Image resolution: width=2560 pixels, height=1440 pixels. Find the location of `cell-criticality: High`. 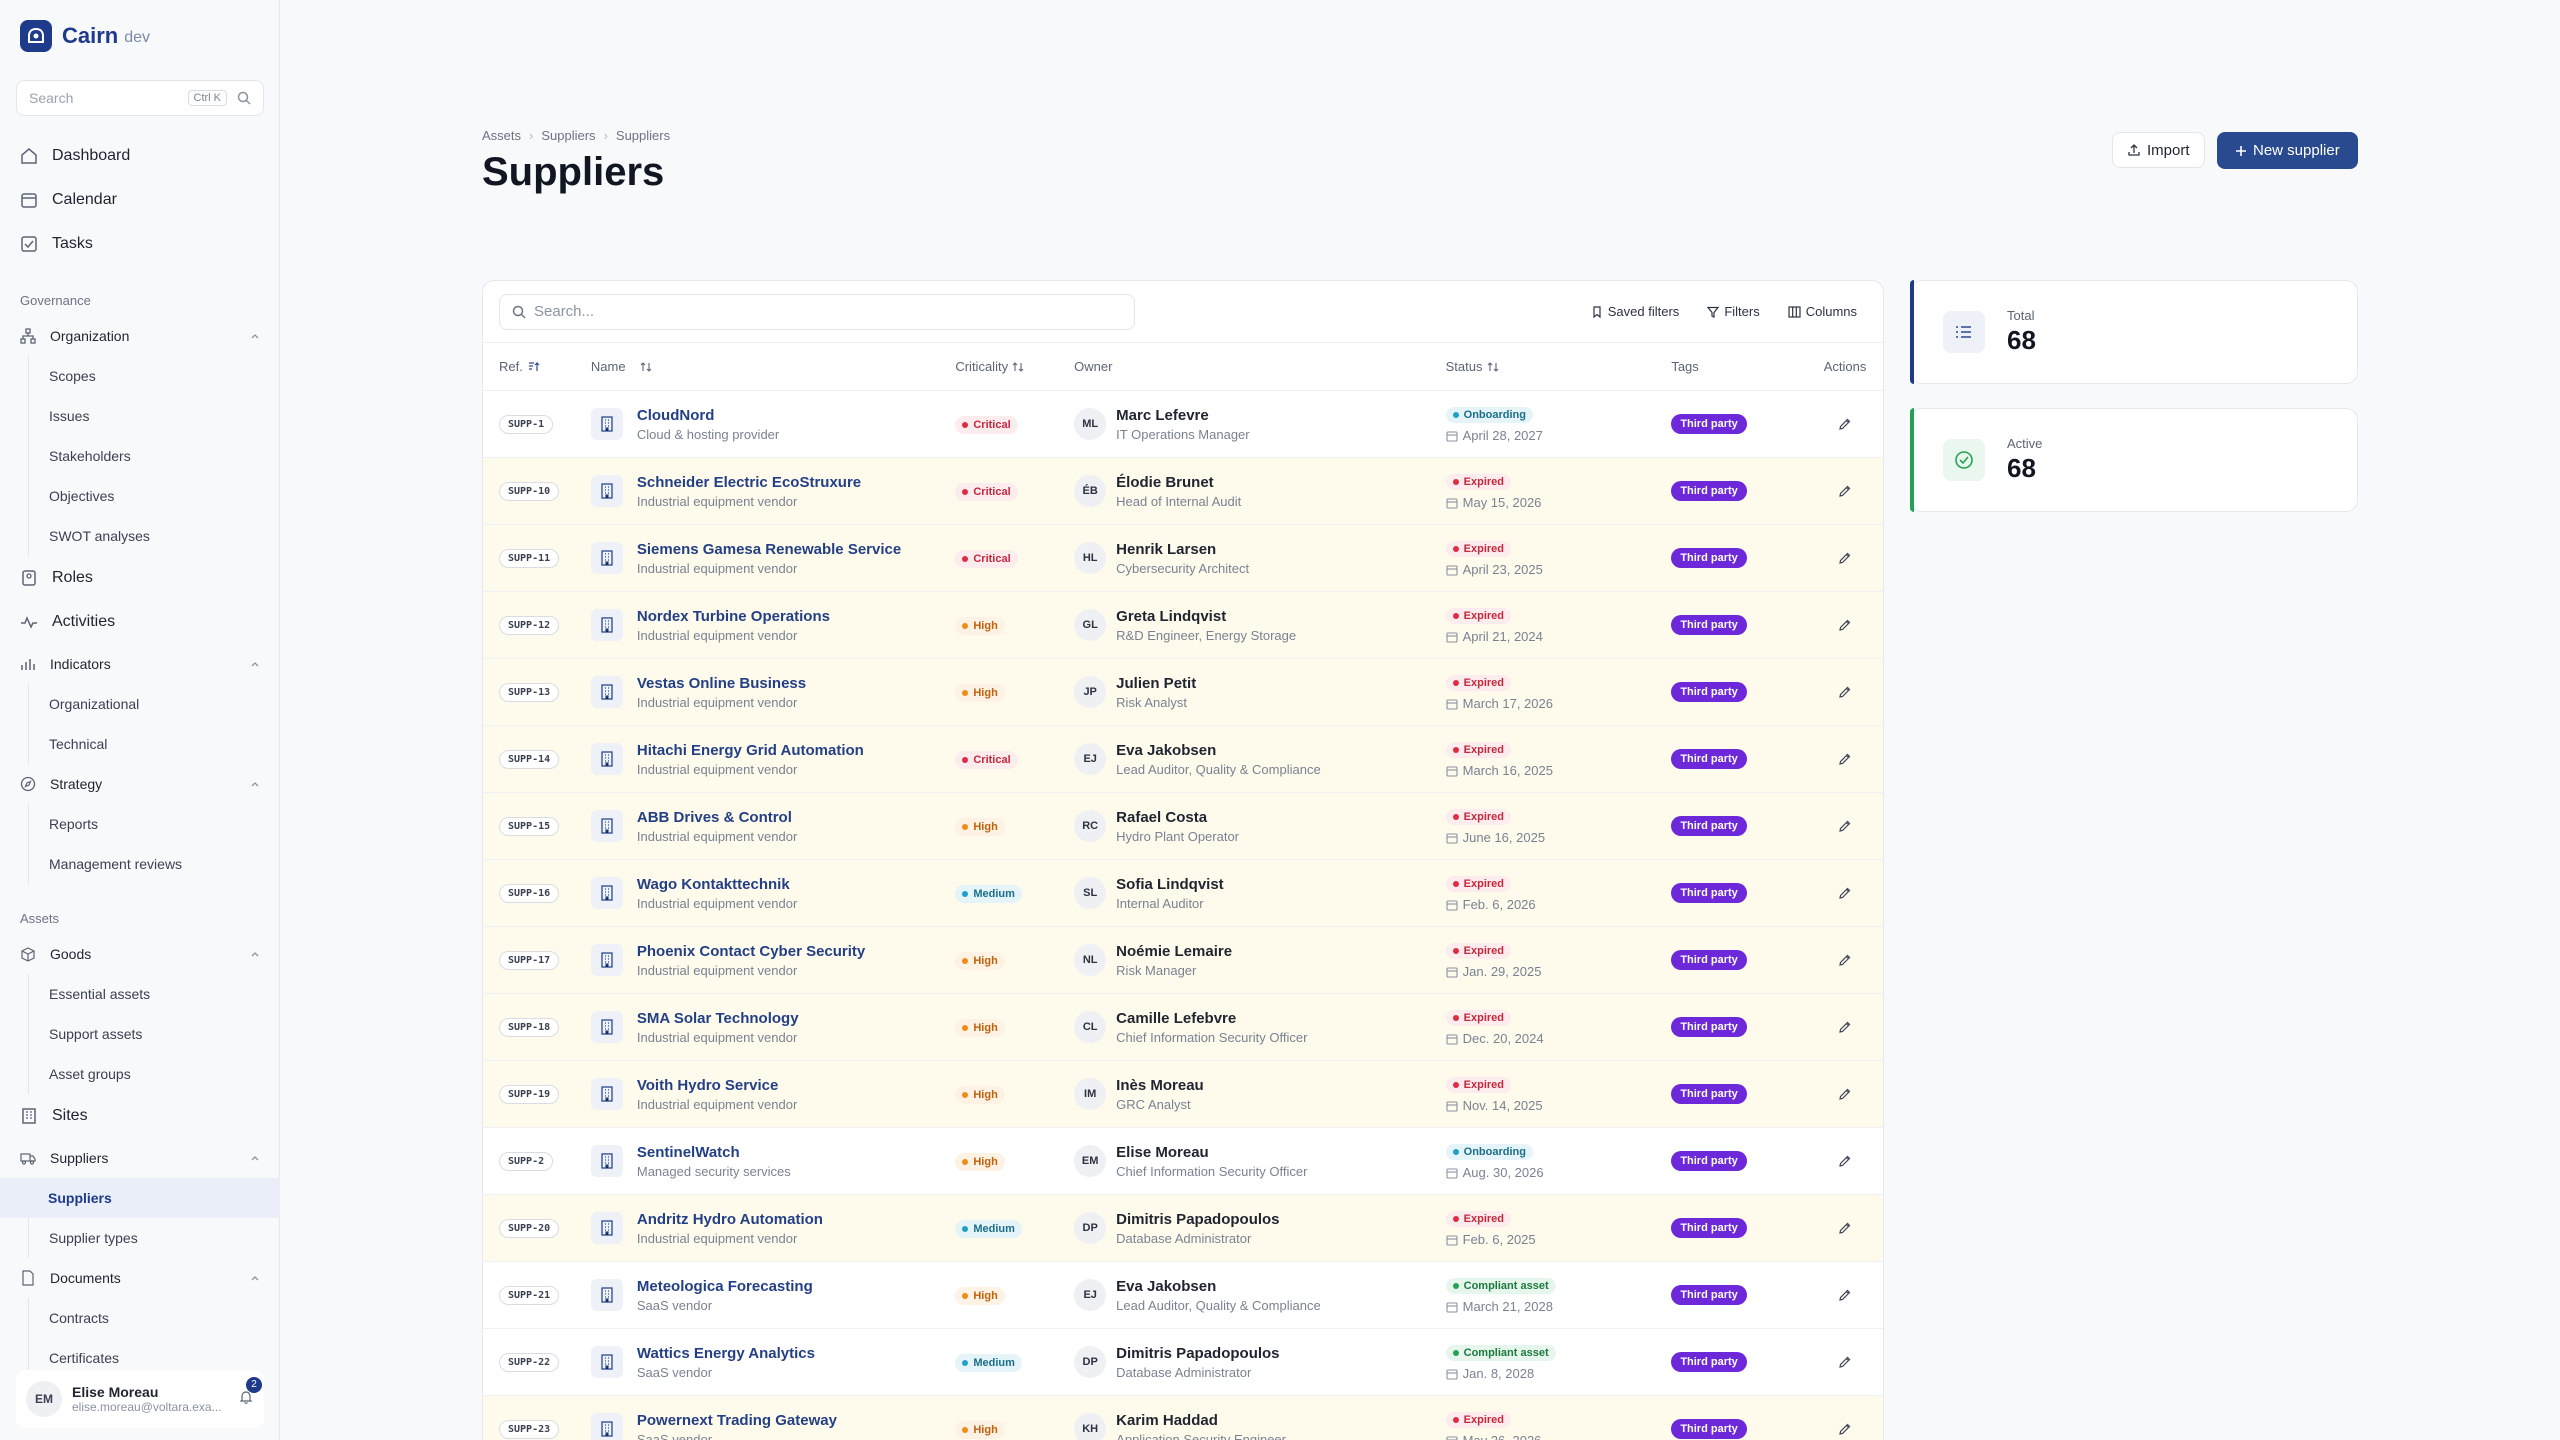

cell-criticality: High is located at coordinates (1014, 1027).